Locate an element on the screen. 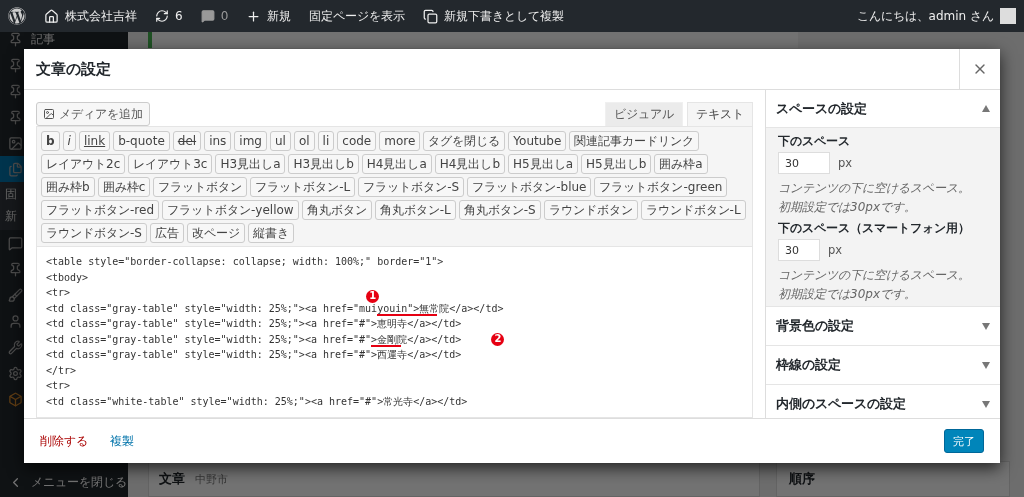 The image size is (1024, 497). field-label: 下のスペース（スマートフォン用） is located at coordinates (874, 228).